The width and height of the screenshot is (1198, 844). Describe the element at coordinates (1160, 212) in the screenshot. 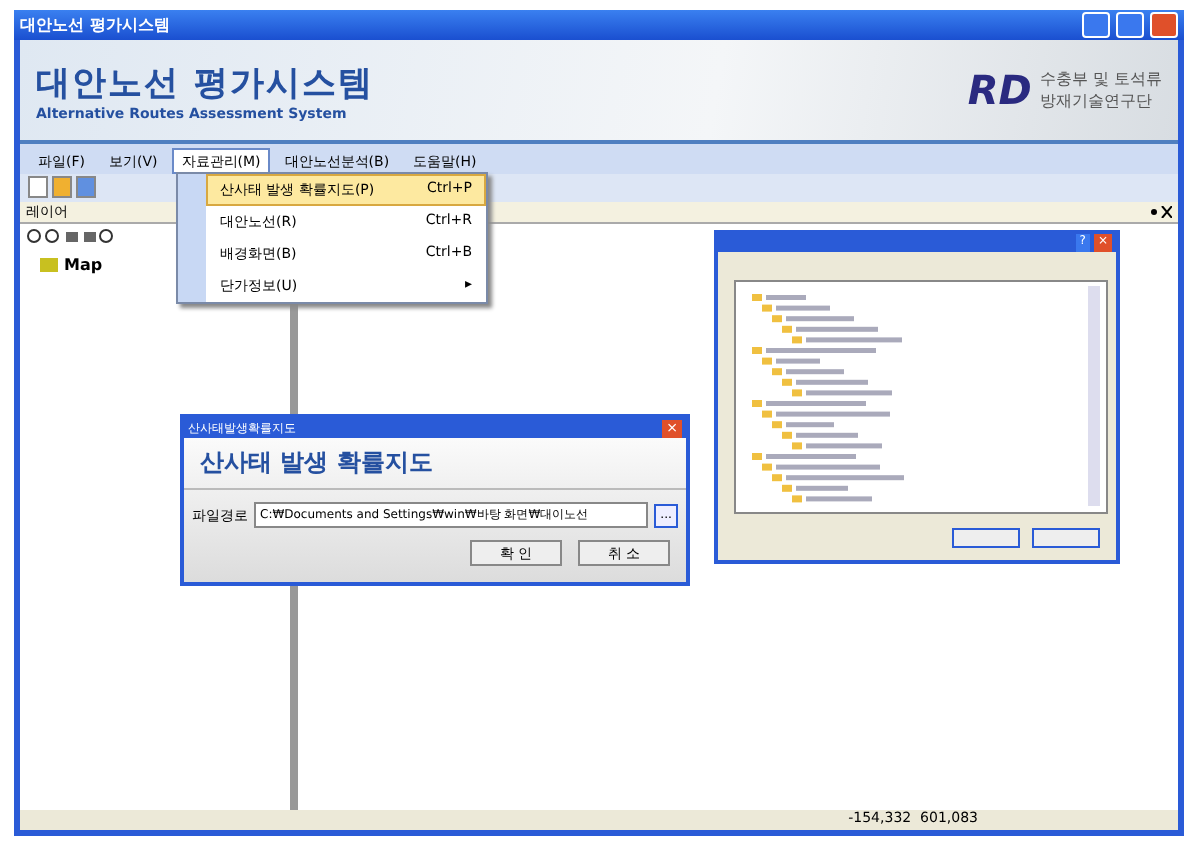

I see `pin-close-icon` at that location.